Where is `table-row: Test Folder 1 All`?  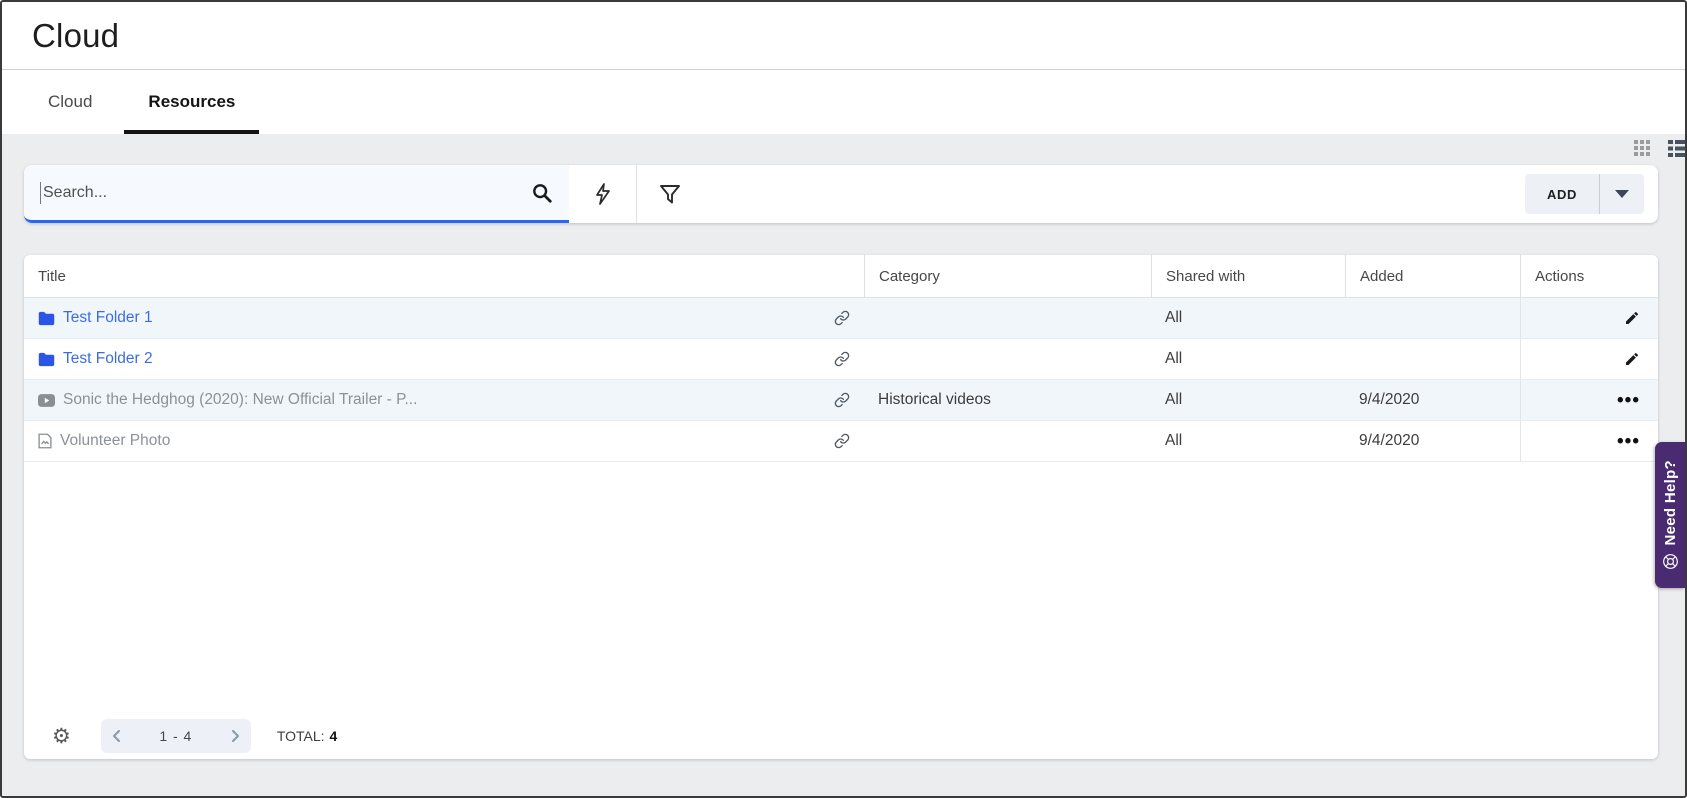
table-row: Test Folder 1 All is located at coordinates (841, 318).